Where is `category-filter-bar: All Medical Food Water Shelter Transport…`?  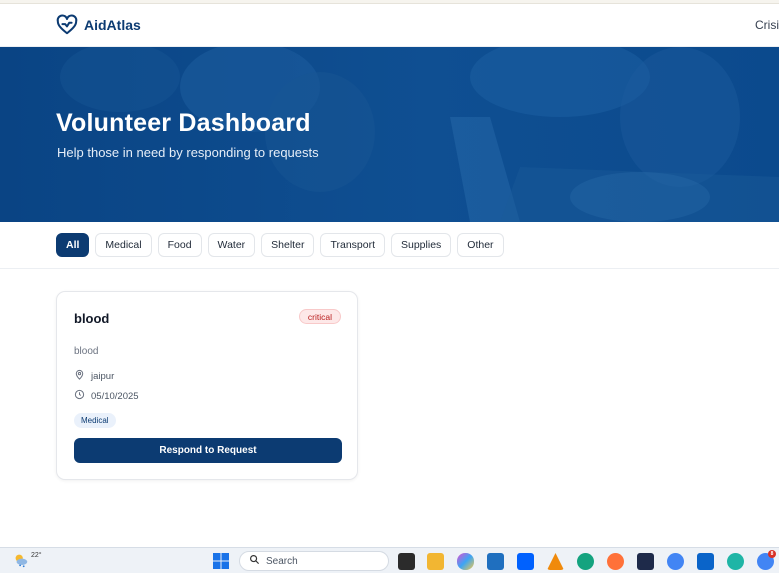
category-filter-bar: All Medical Food Water Shelter Transport… is located at coordinates (389, 245).